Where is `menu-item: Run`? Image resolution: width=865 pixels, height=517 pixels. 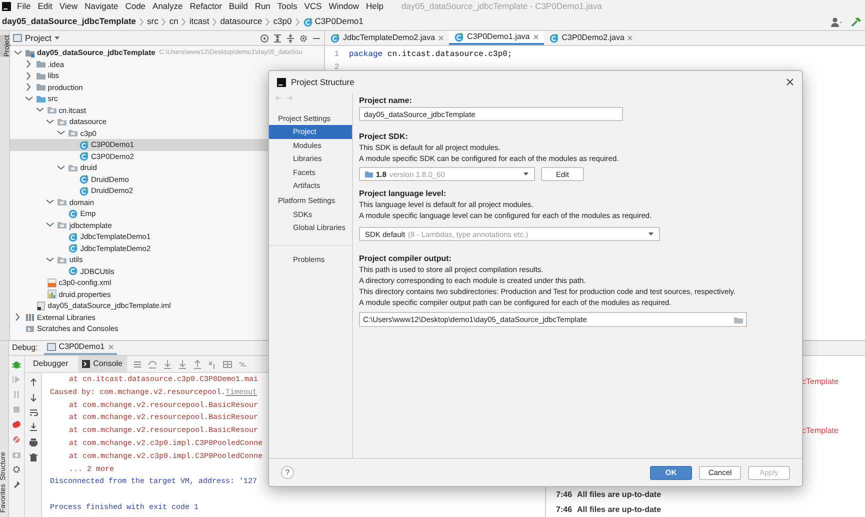
menu-item: Run is located at coordinates (263, 6).